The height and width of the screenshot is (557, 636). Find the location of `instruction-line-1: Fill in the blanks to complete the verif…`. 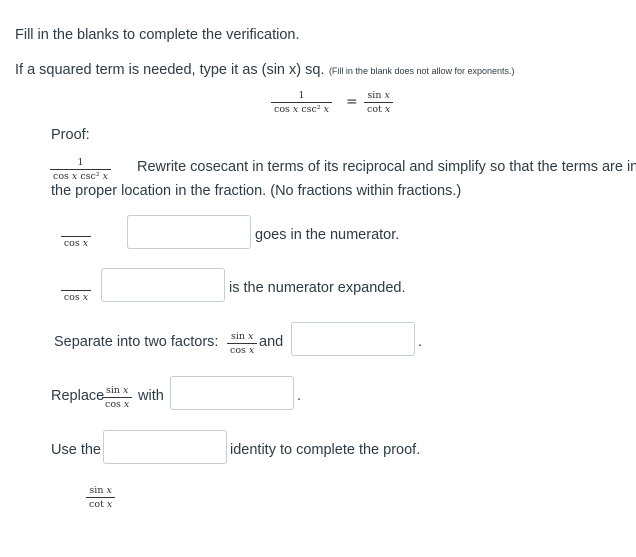

instruction-line-1: Fill in the blanks to complete the verif… is located at coordinates (157, 35).